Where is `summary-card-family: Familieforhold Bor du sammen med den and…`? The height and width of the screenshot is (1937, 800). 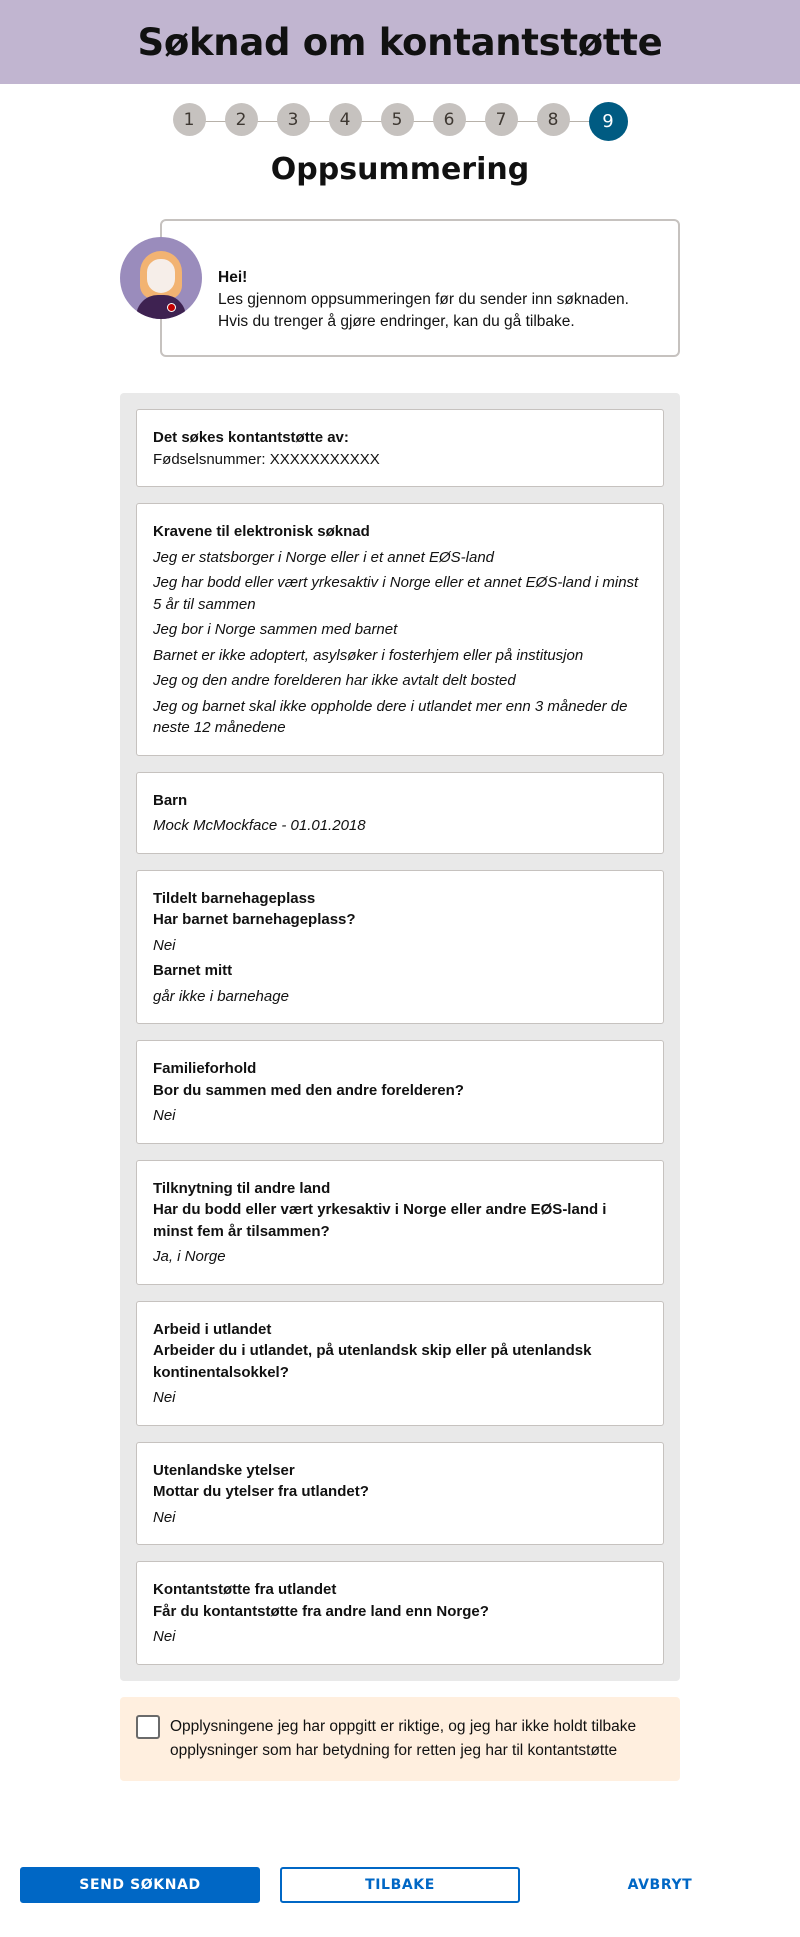
summary-card-family: Familieforhold Bor du sammen med den and… is located at coordinates (400, 1092).